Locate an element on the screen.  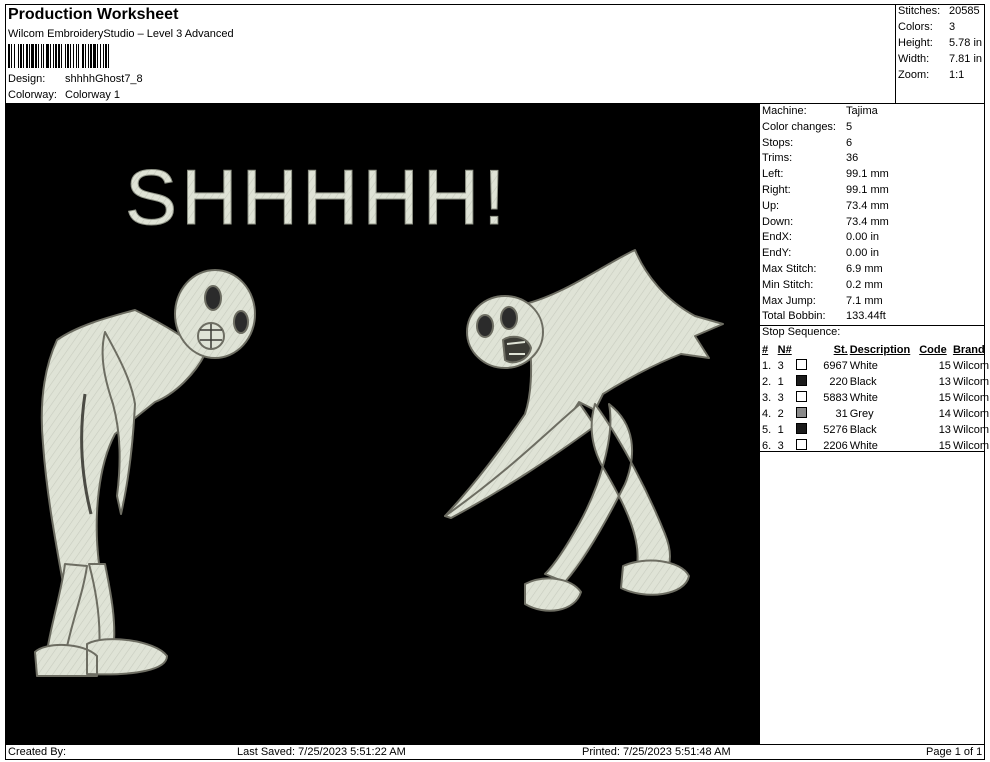
right-ghost is located at coordinates (584, 430).